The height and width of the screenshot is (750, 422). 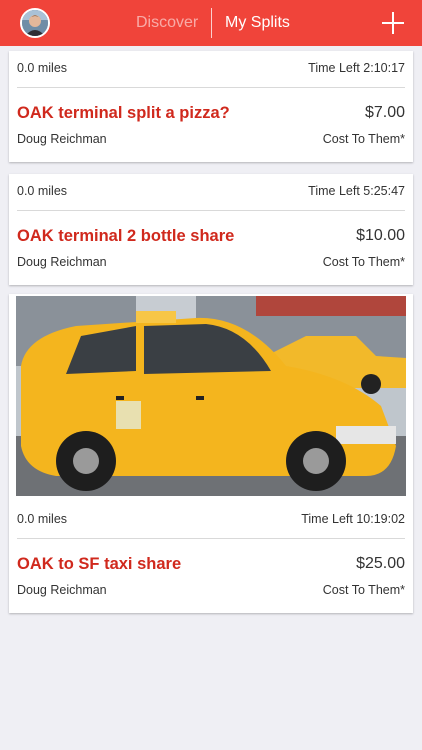 I want to click on avatar-icon, so click(x=35, y=23).